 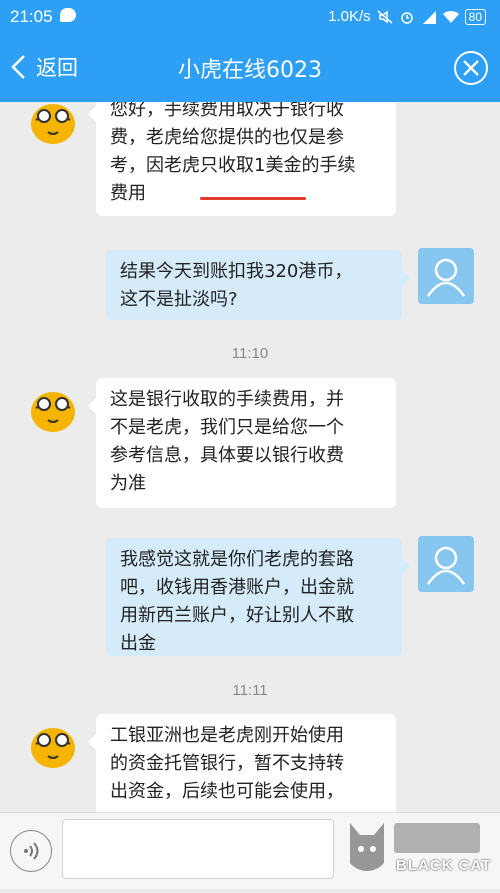 What do you see at coordinates (227, 137) in the screenshot?
I see `message-line: 费，老虎给您提供的也仅是参` at bounding box center [227, 137].